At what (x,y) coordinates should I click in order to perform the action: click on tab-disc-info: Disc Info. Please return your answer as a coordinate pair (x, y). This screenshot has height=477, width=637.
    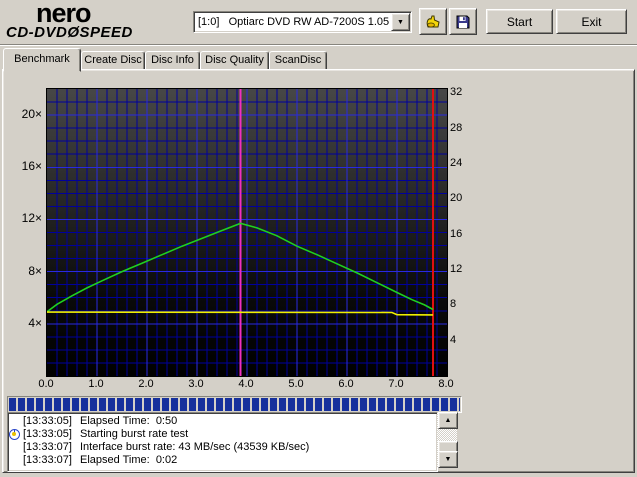
    Looking at the image, I should click on (172, 61).